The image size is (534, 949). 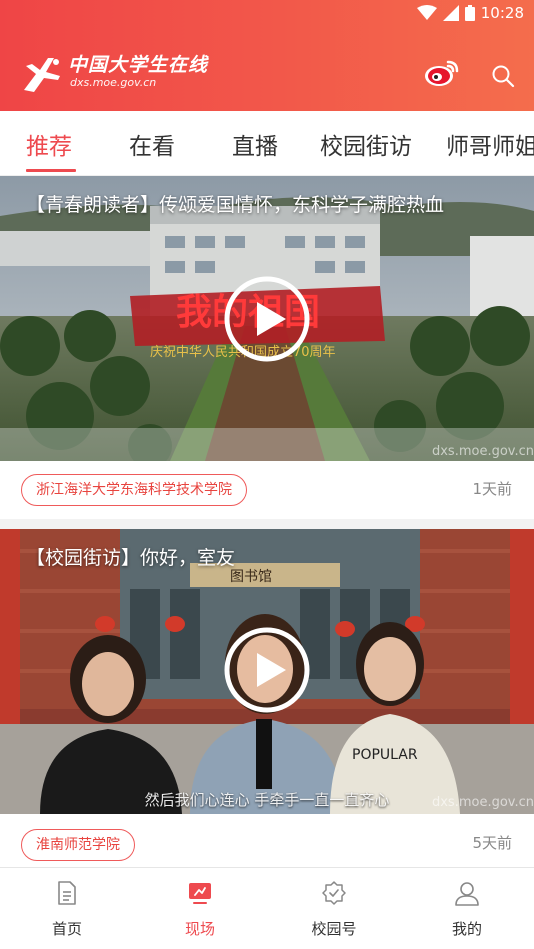 I want to click on tab-live: 直播, so click(x=255, y=144).